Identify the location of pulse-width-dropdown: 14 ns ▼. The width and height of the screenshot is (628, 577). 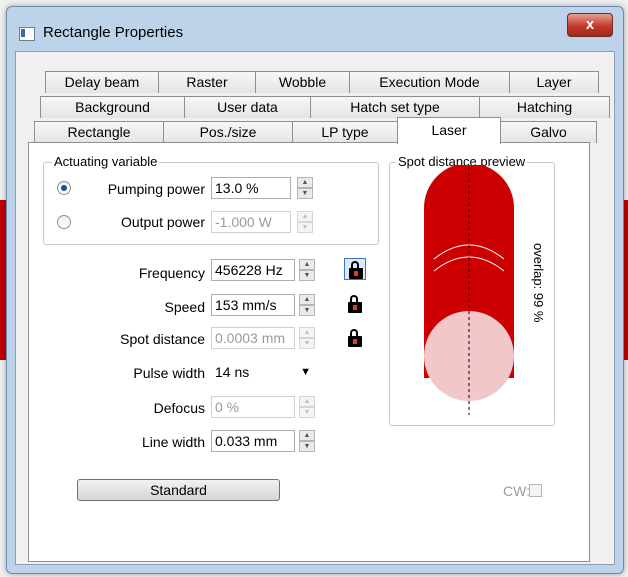
(263, 372).